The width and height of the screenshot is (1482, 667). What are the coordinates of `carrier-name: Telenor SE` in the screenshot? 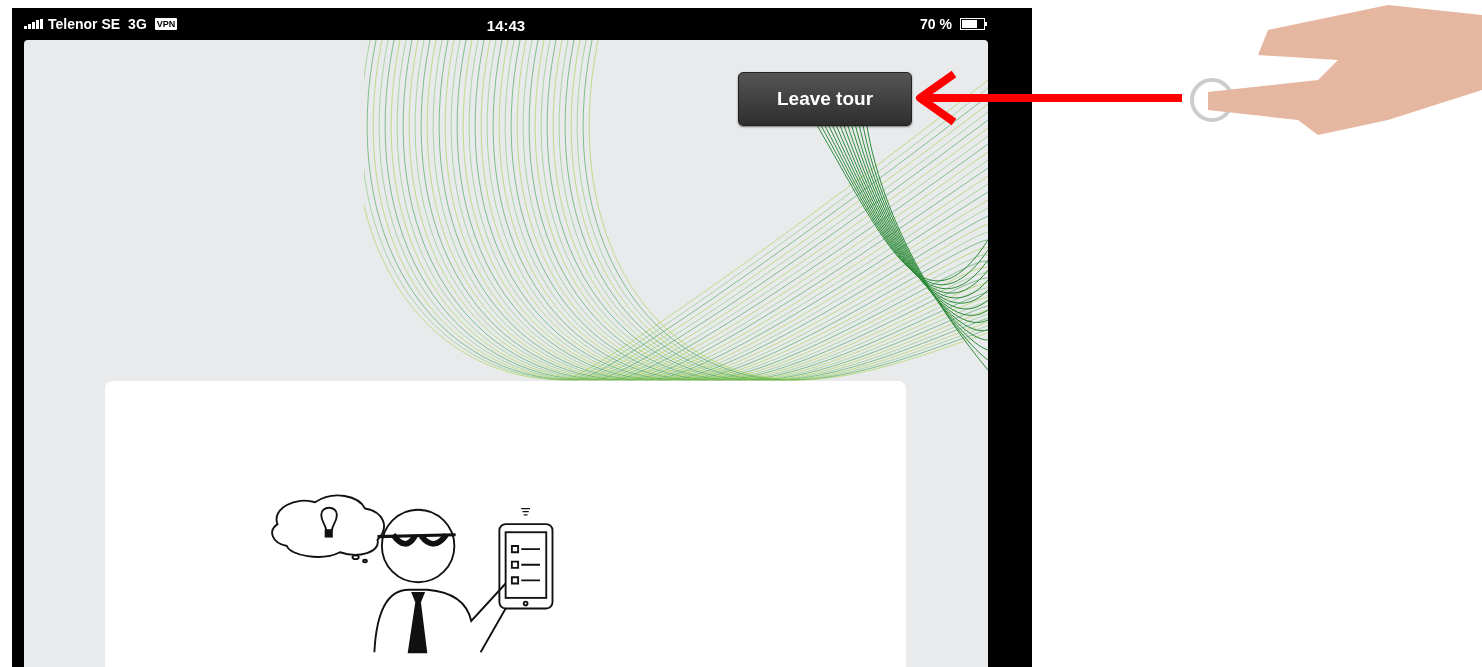 It's located at (84, 24).